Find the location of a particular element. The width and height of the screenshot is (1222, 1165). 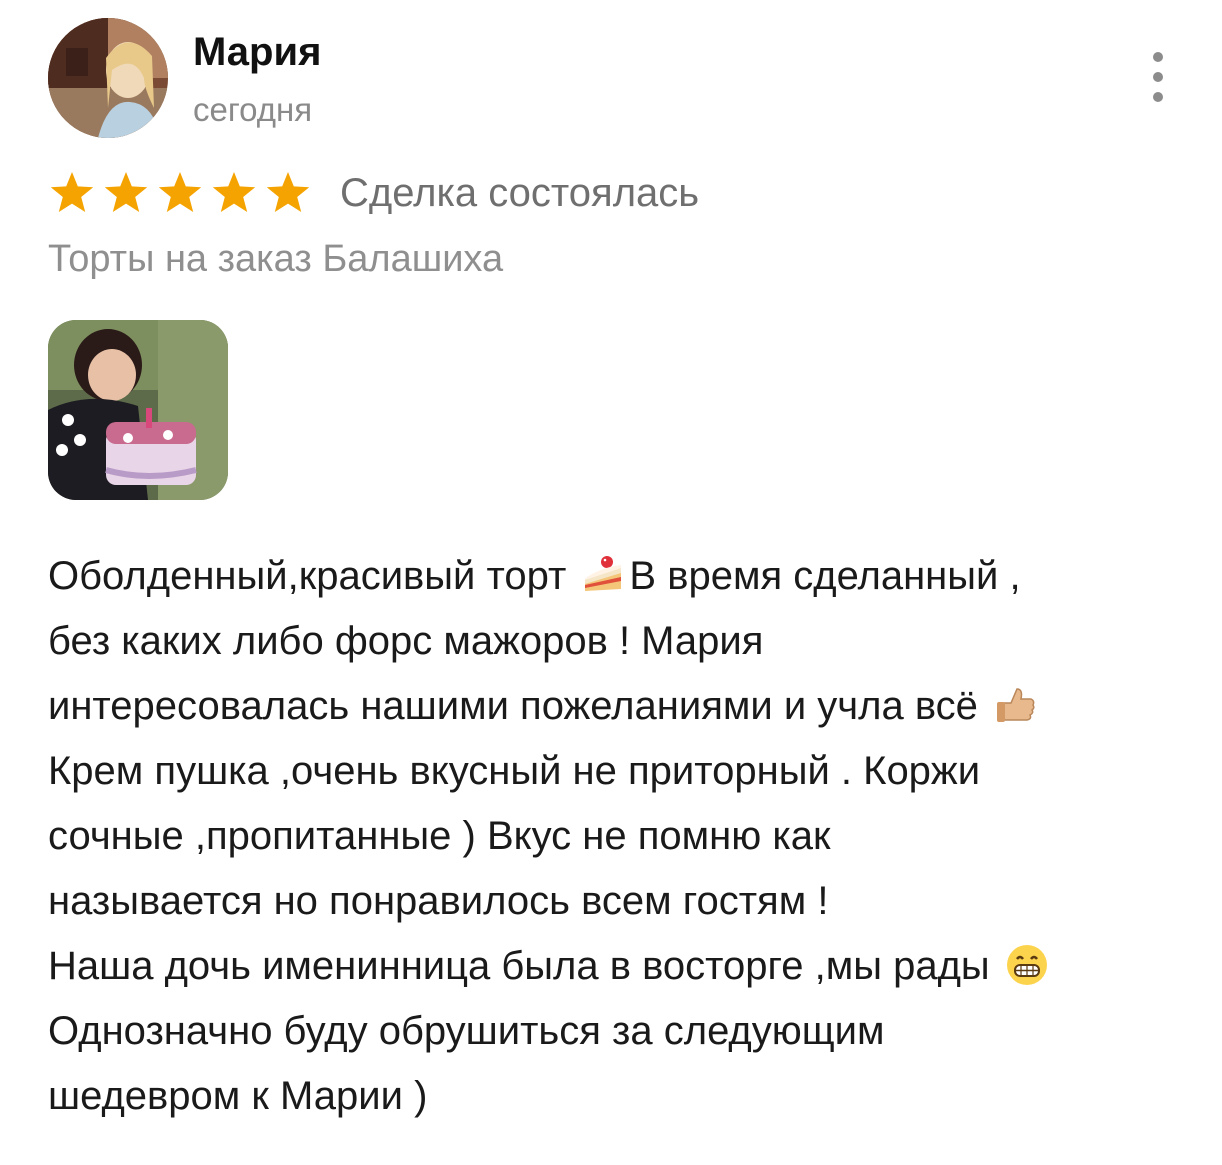

review-photo is located at coordinates (138, 410).